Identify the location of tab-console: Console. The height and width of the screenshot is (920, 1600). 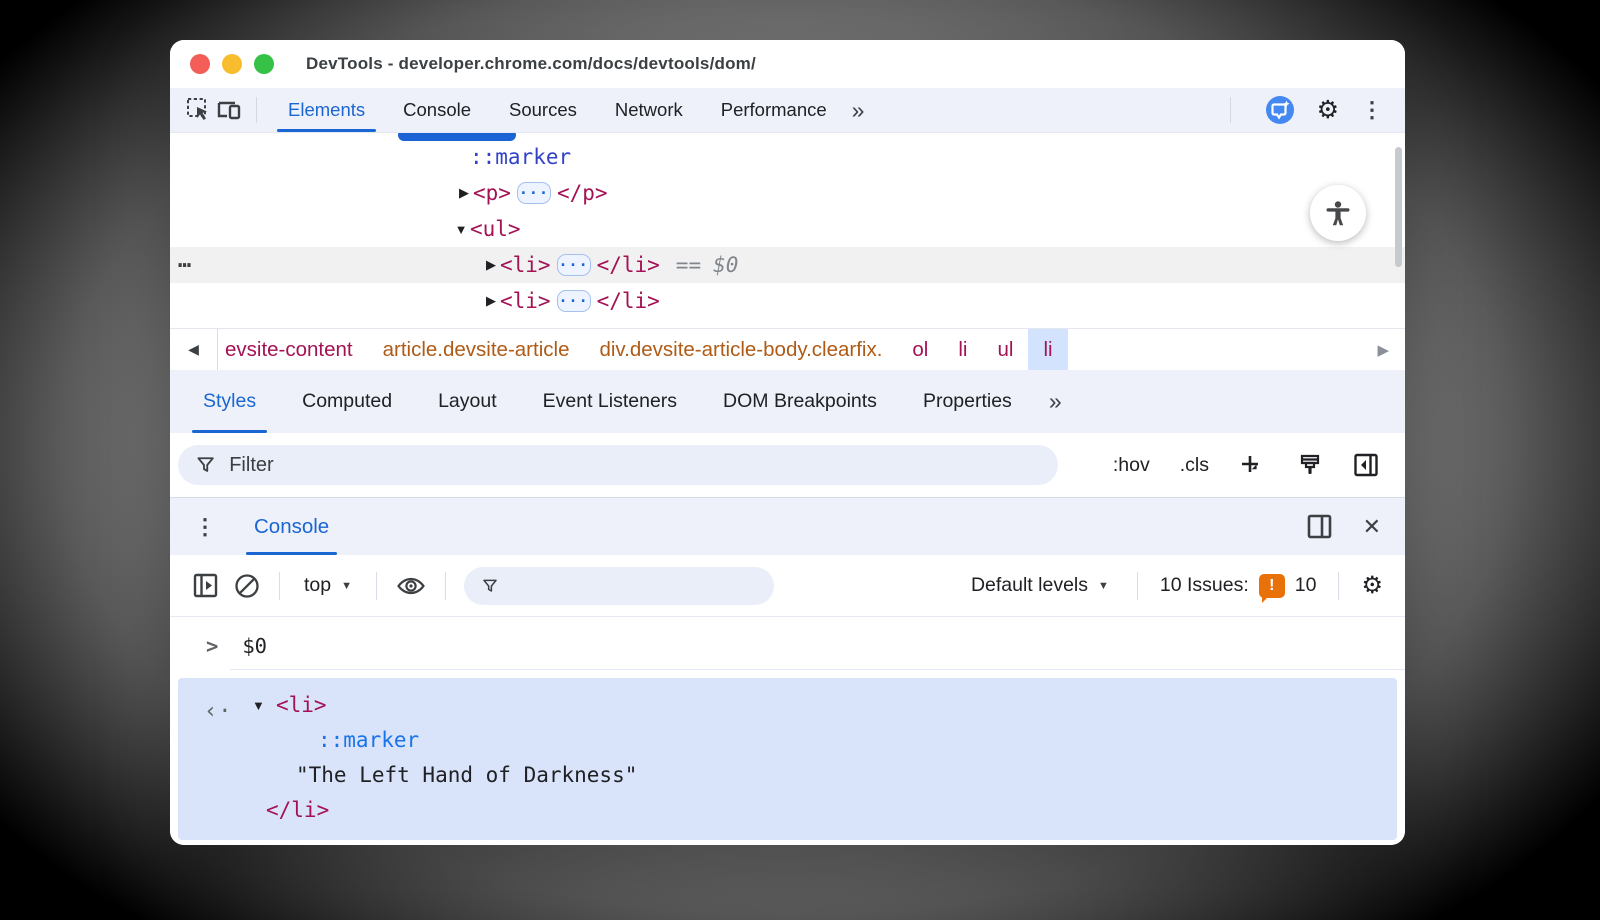
(437, 110).